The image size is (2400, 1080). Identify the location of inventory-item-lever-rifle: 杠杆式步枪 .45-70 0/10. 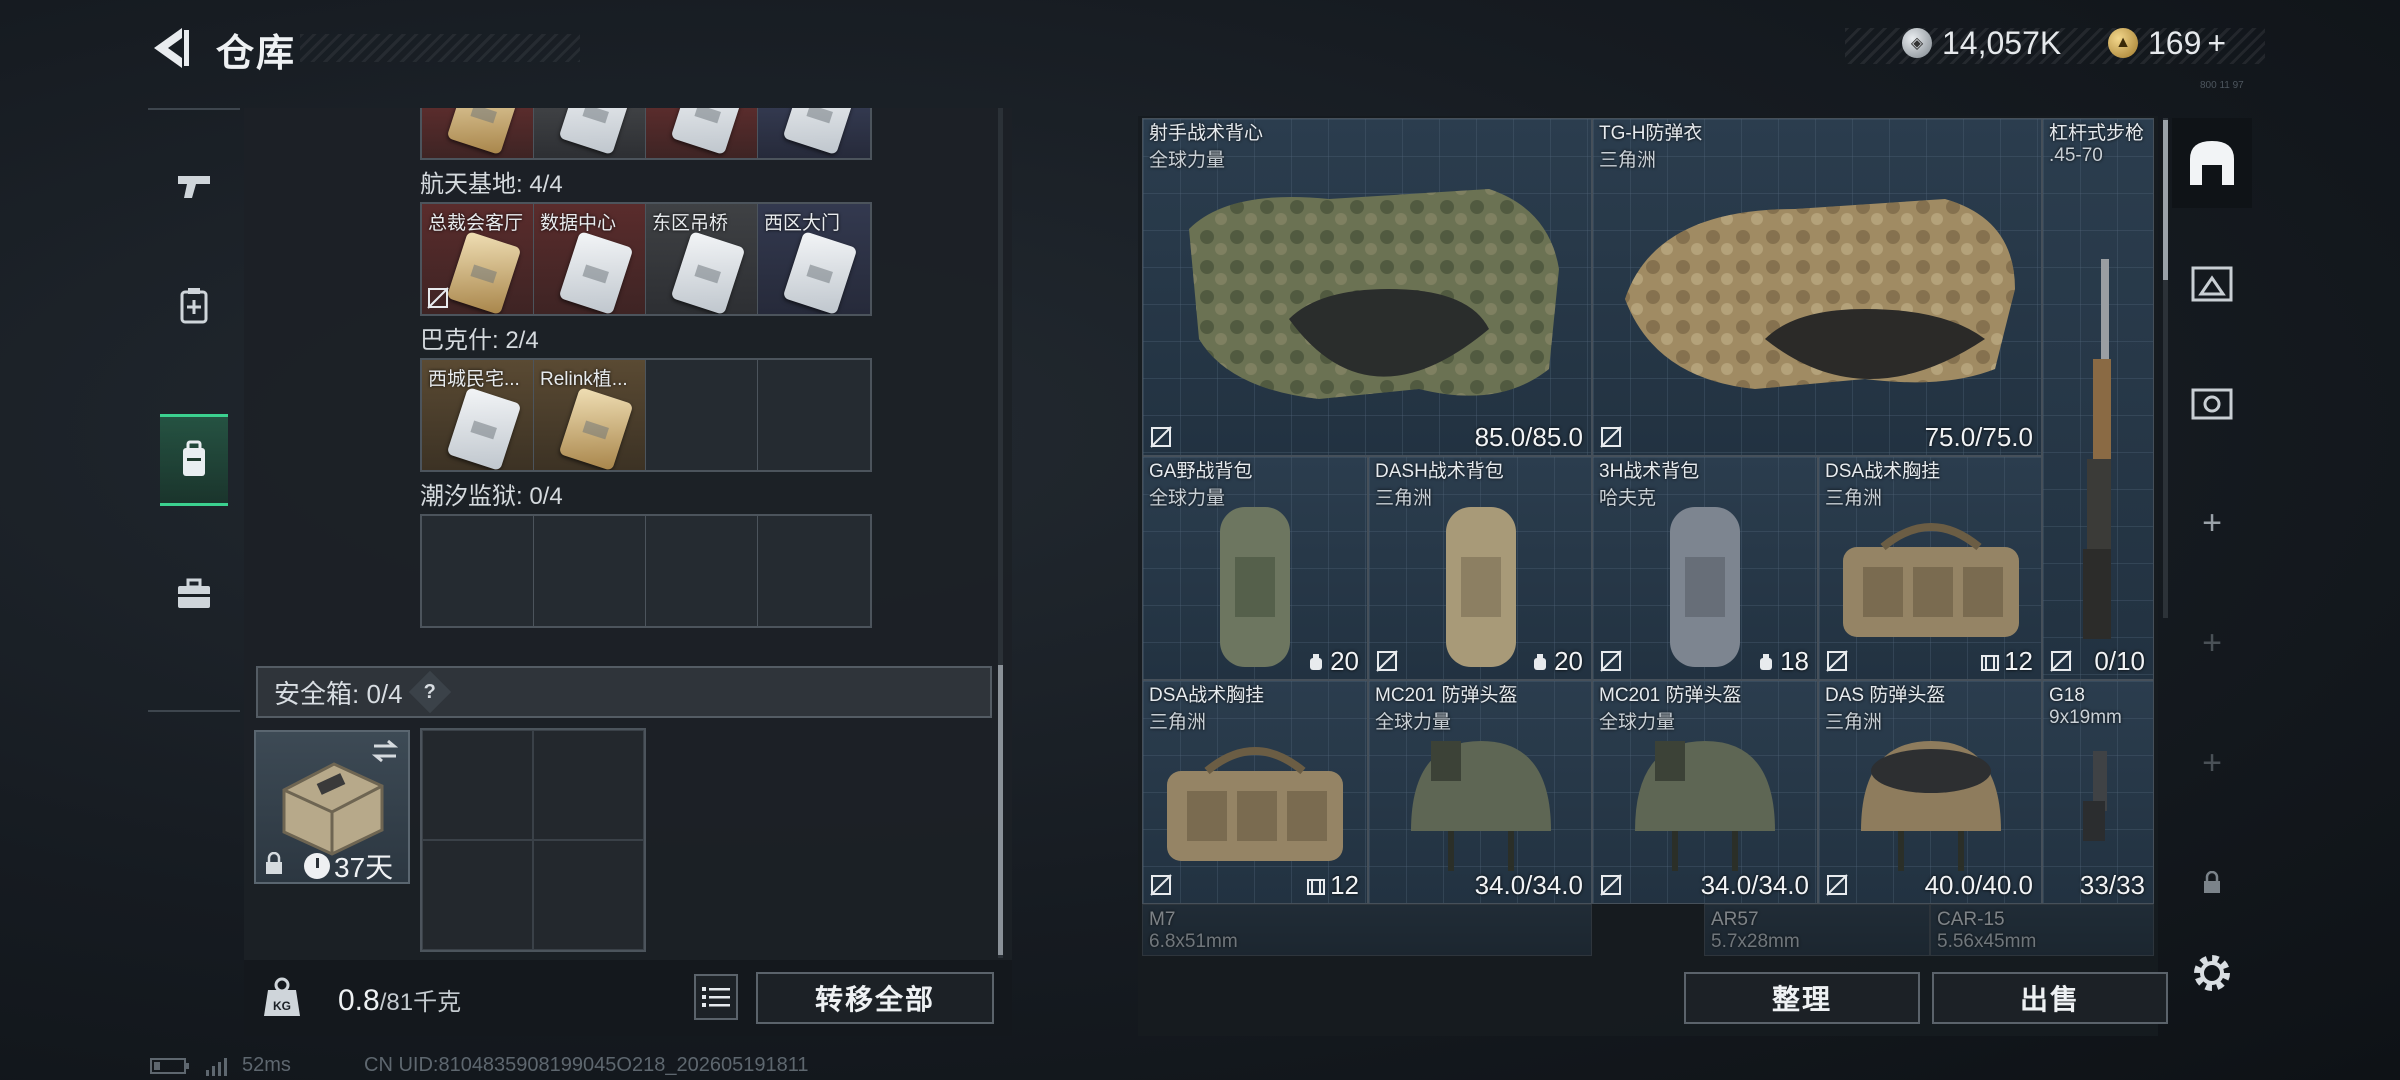
(2098, 399).